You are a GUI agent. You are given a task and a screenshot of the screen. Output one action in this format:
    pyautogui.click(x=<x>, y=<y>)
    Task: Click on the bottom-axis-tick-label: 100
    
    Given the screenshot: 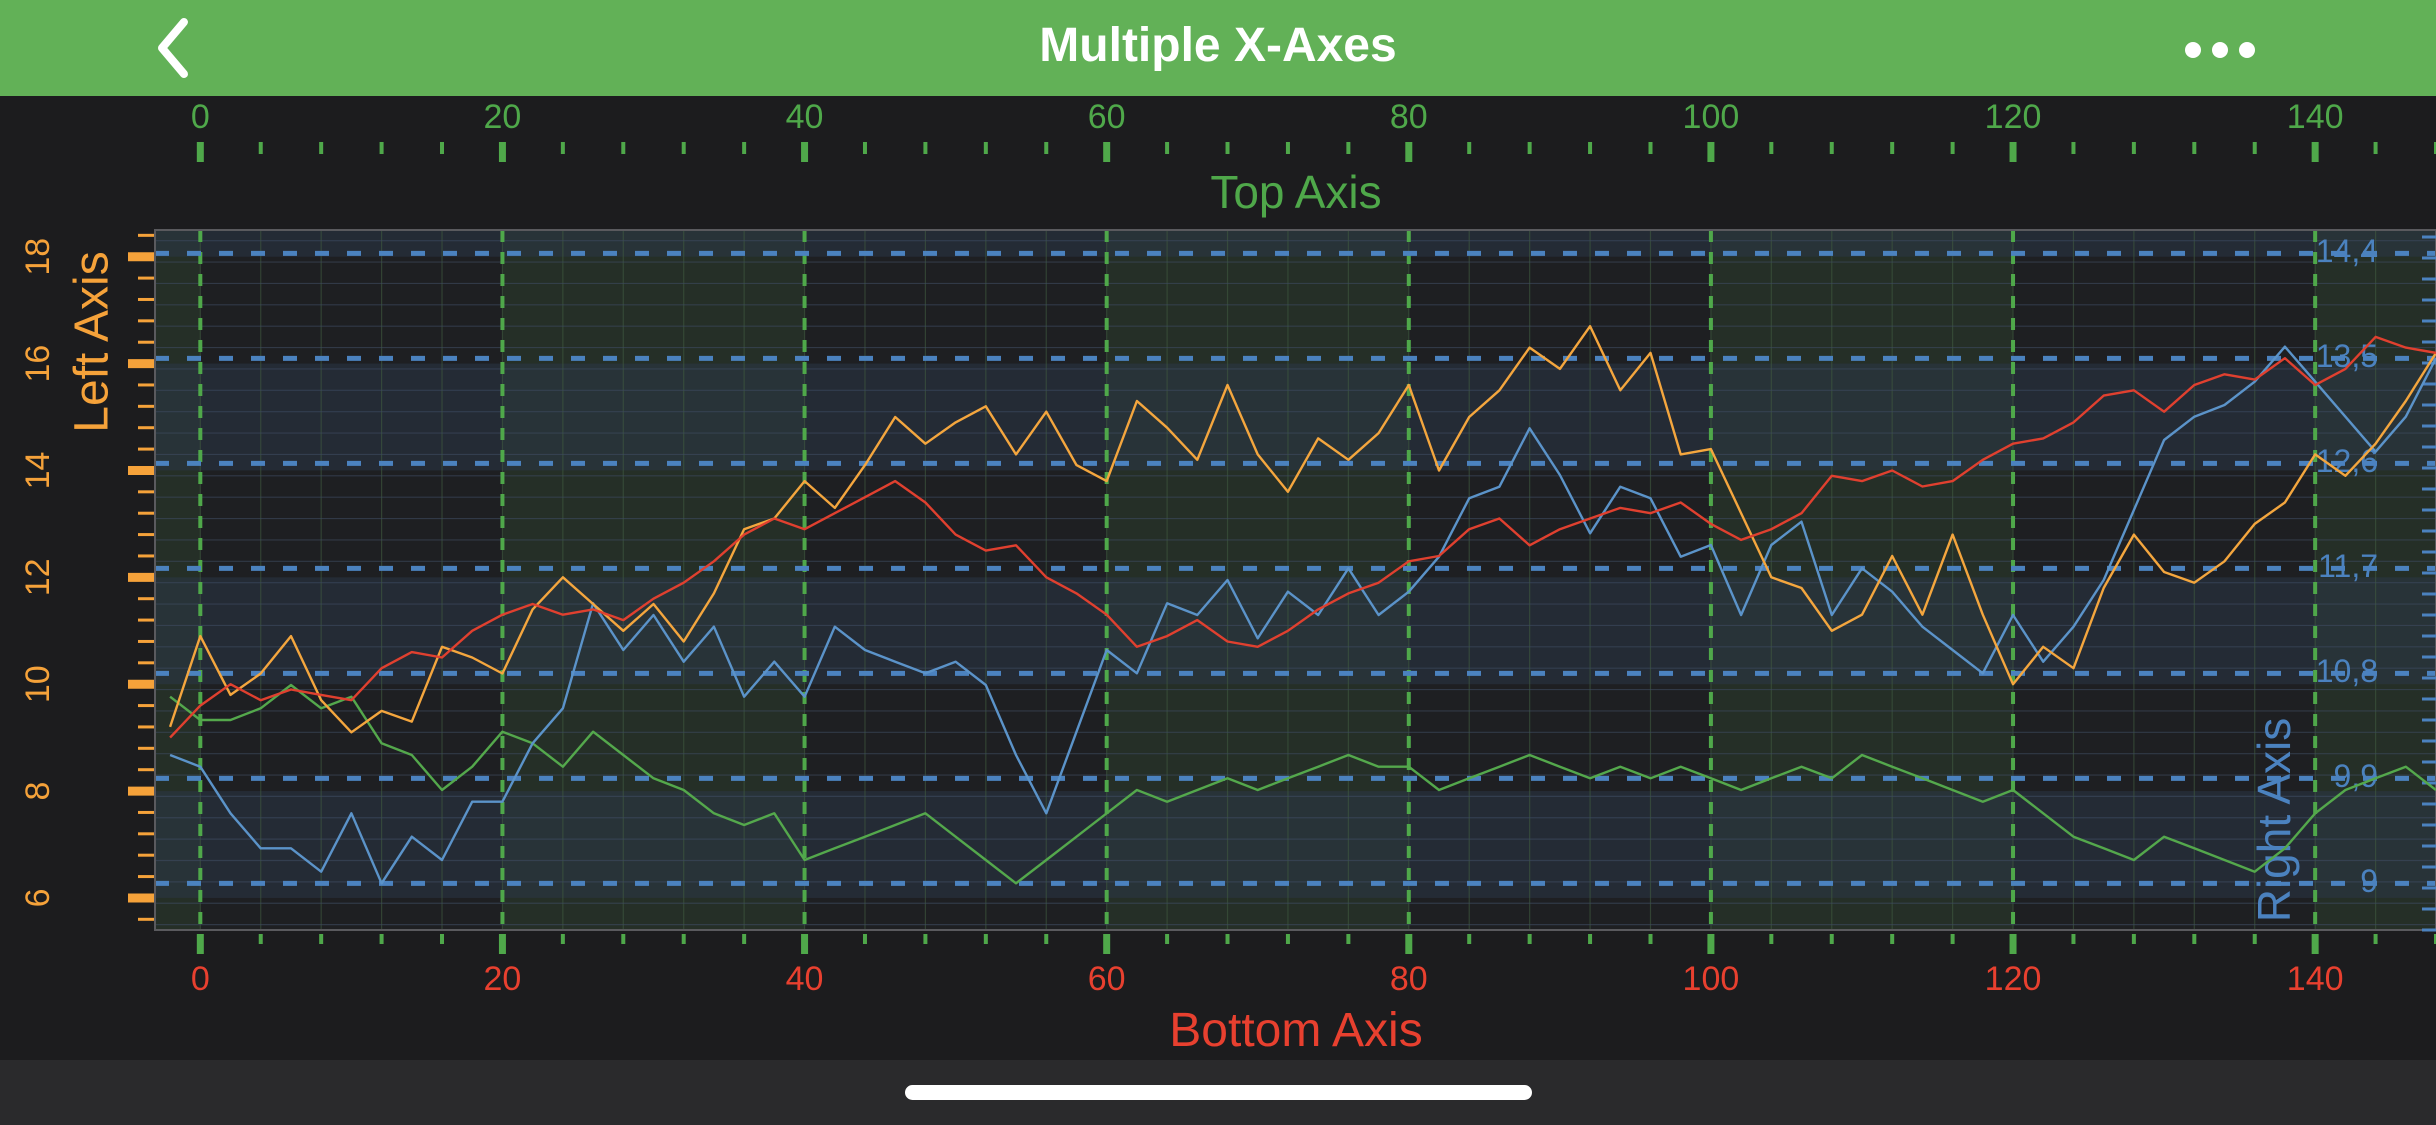 What is the action you would take?
    pyautogui.click(x=1711, y=979)
    